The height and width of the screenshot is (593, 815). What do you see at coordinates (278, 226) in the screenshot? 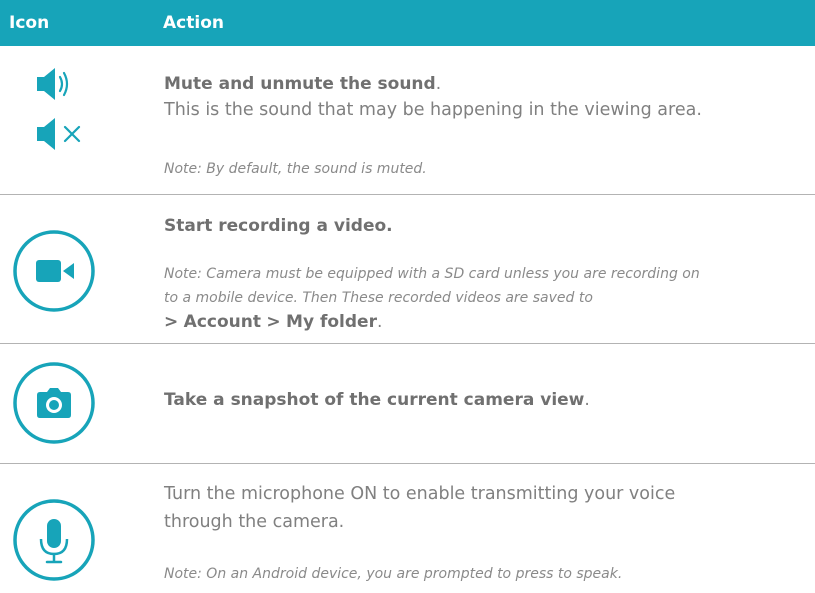
I see `row-title: Start recording a video.` at bounding box center [278, 226].